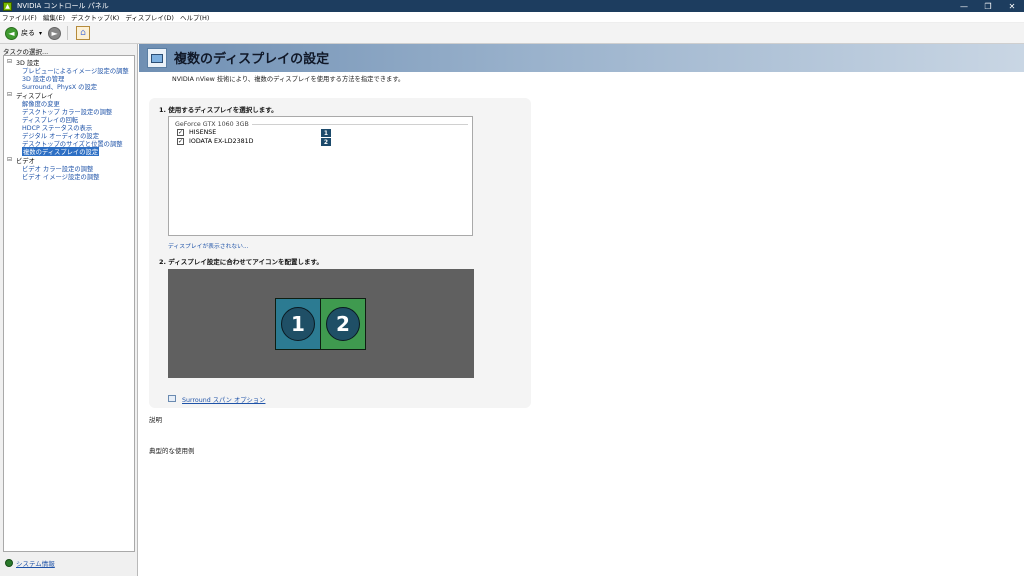 Image resolution: width=1024 pixels, height=576 pixels. What do you see at coordinates (512, 6) in the screenshot?
I see `title-bar: ▲ NVIDIA コントロール パネル — ❐ ✕` at bounding box center [512, 6].